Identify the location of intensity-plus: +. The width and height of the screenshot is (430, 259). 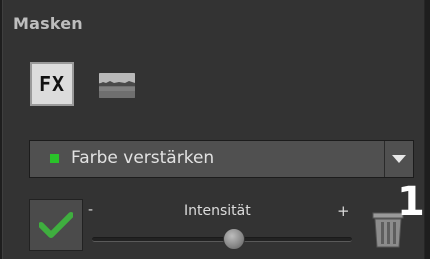
(343, 211).